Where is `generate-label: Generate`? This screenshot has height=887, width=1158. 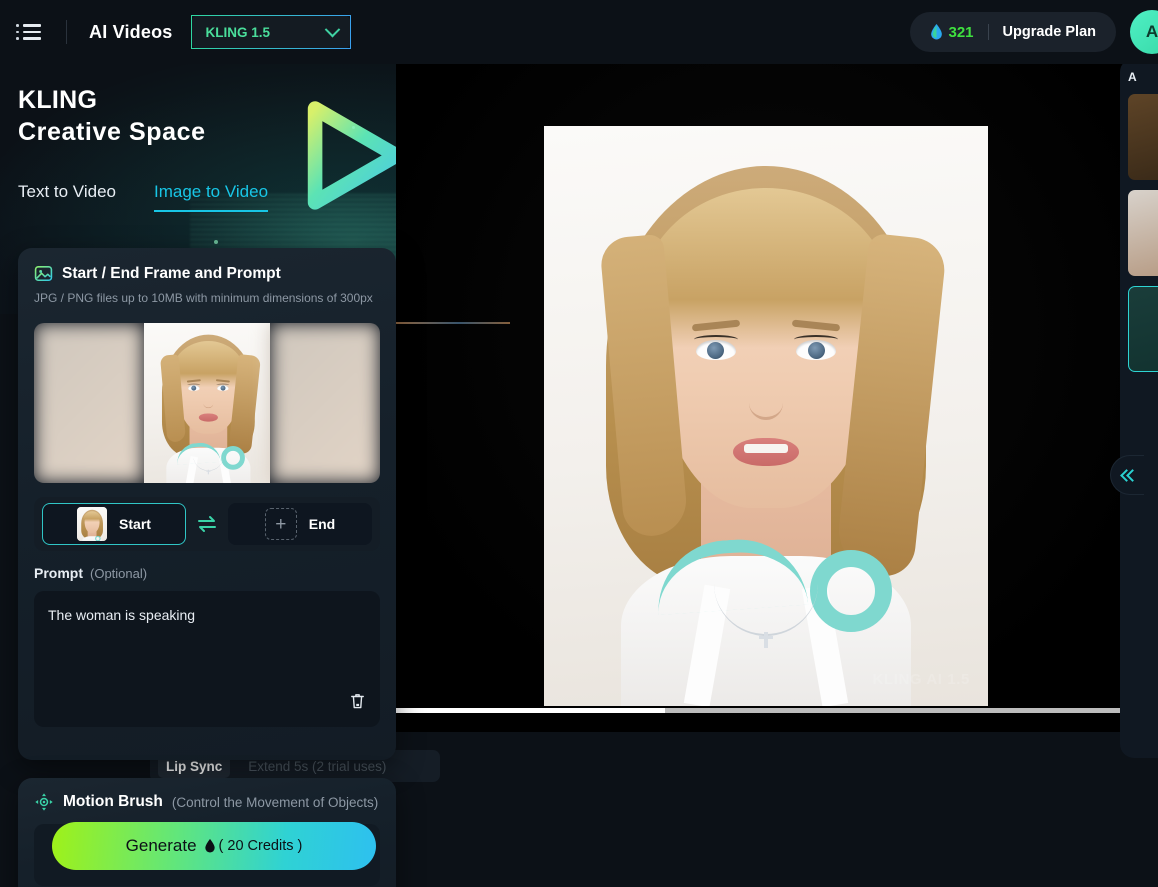 generate-label: Generate is located at coordinates (161, 845).